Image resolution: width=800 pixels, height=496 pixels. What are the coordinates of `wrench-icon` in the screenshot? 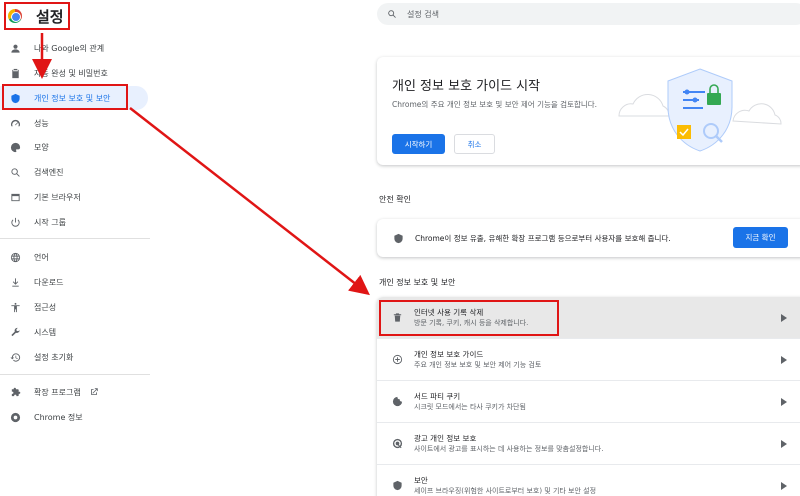 It's located at (15, 332).